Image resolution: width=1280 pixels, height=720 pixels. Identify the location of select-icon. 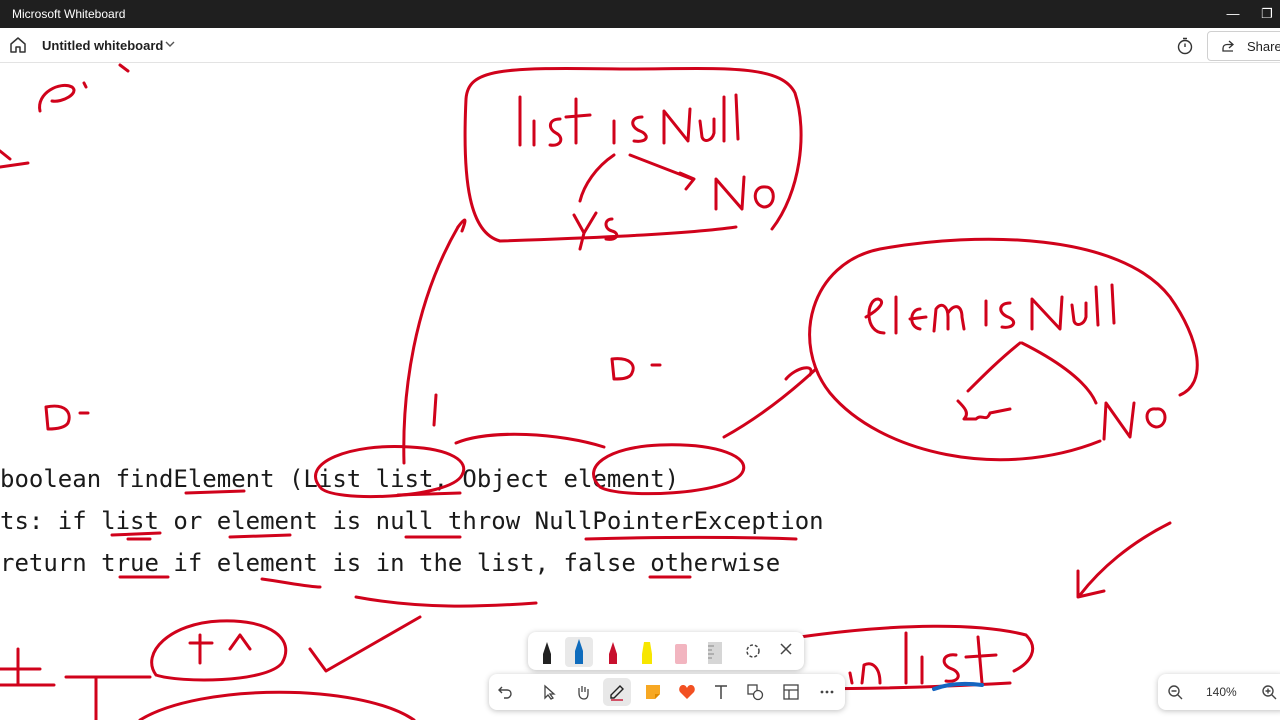
(550, 692).